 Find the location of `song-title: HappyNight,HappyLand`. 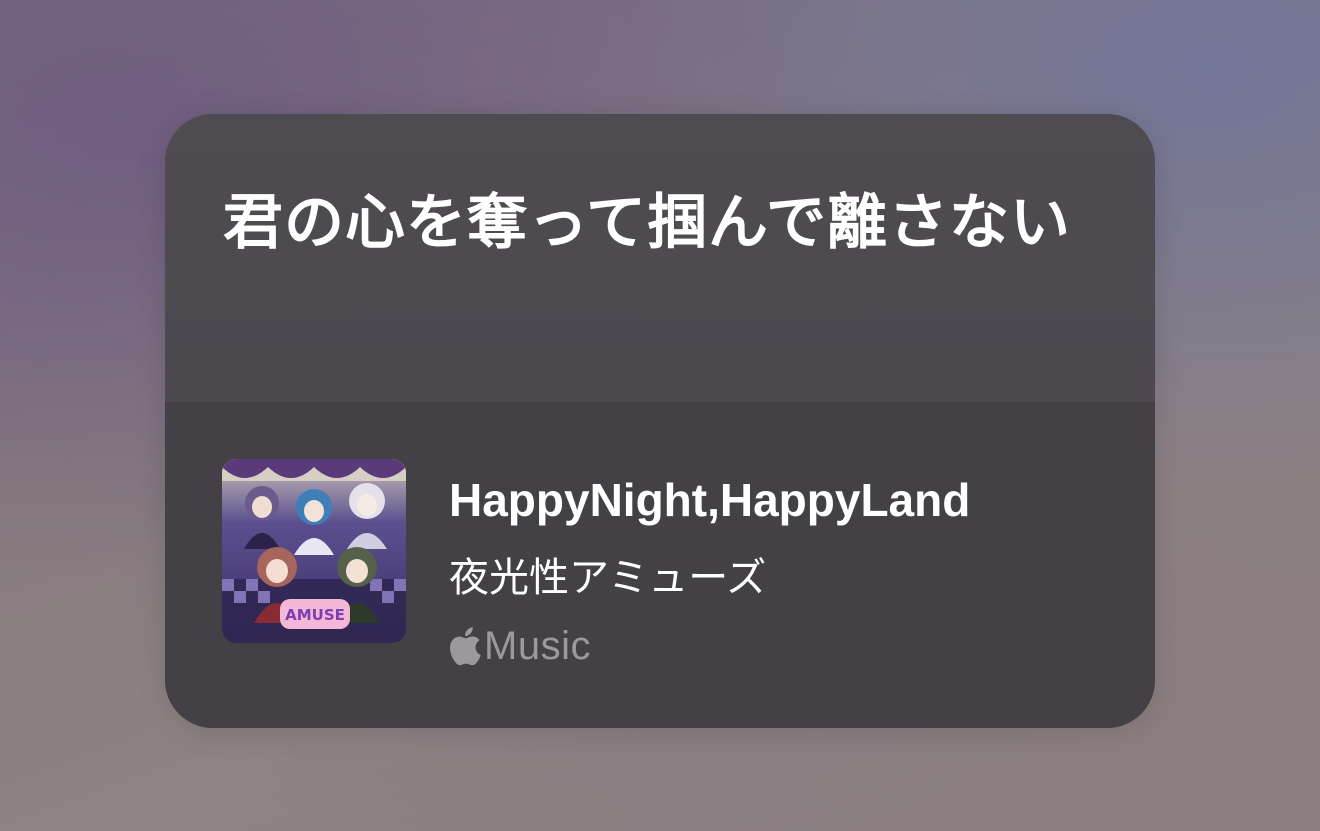

song-title: HappyNight,HappyLand is located at coordinates (710, 500).